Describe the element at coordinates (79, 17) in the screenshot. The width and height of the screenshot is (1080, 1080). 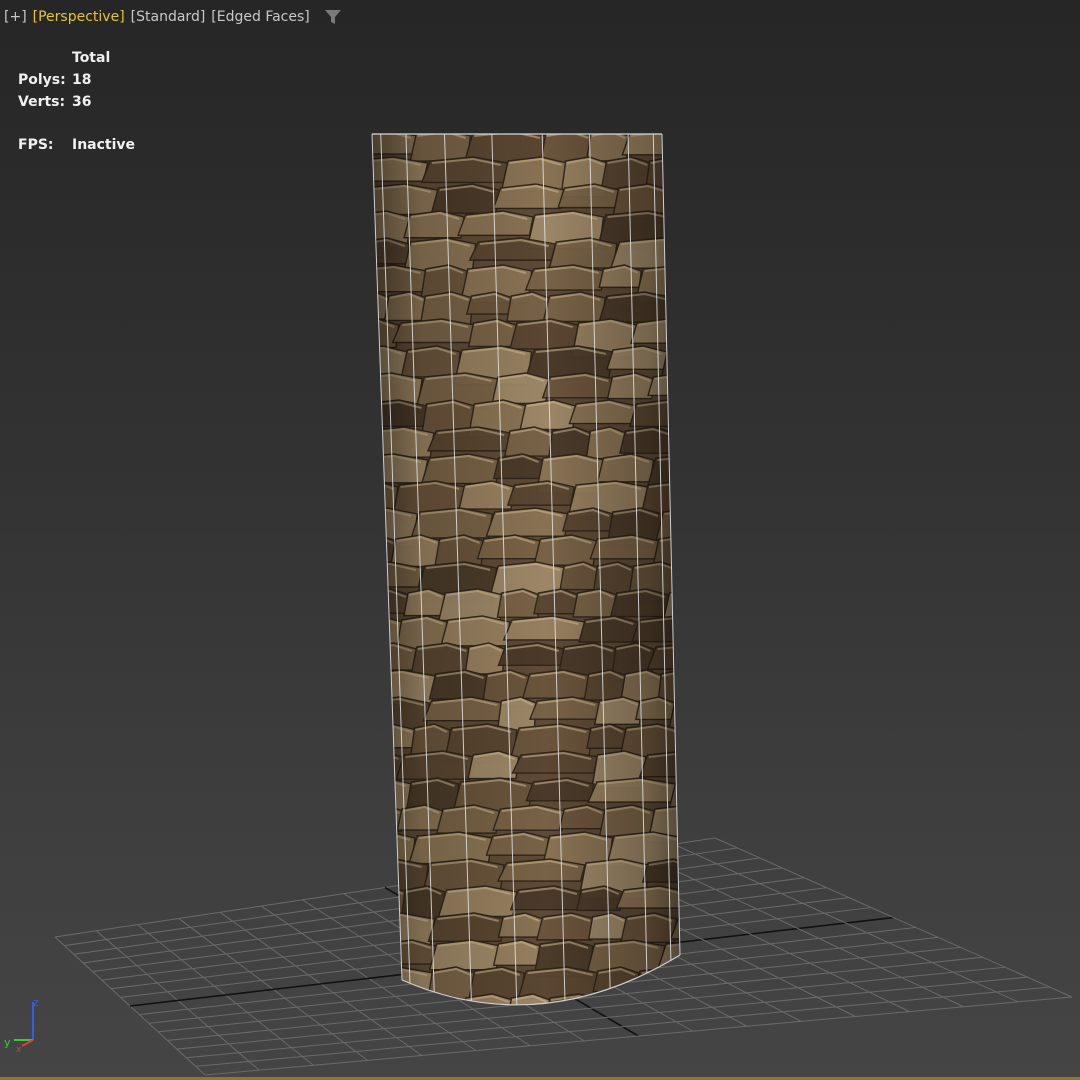
I see `viewport-point-of-view-menu: [Perspective]` at that location.